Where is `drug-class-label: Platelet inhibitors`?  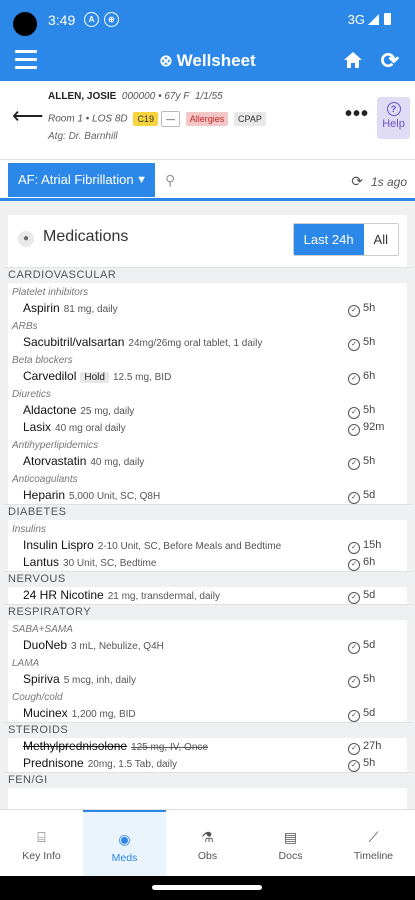
drug-class-label: Platelet inhibitors is located at coordinates (50, 292).